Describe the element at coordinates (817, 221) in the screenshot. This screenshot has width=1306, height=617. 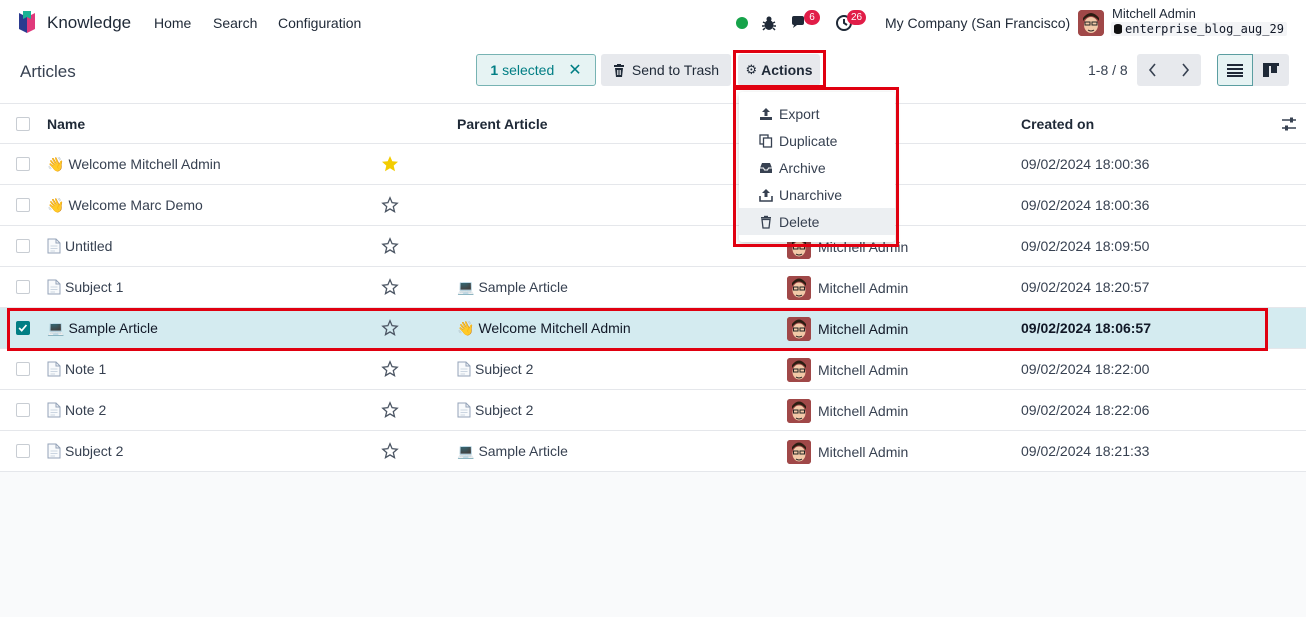
I see `menu-item-delete: Delete` at that location.